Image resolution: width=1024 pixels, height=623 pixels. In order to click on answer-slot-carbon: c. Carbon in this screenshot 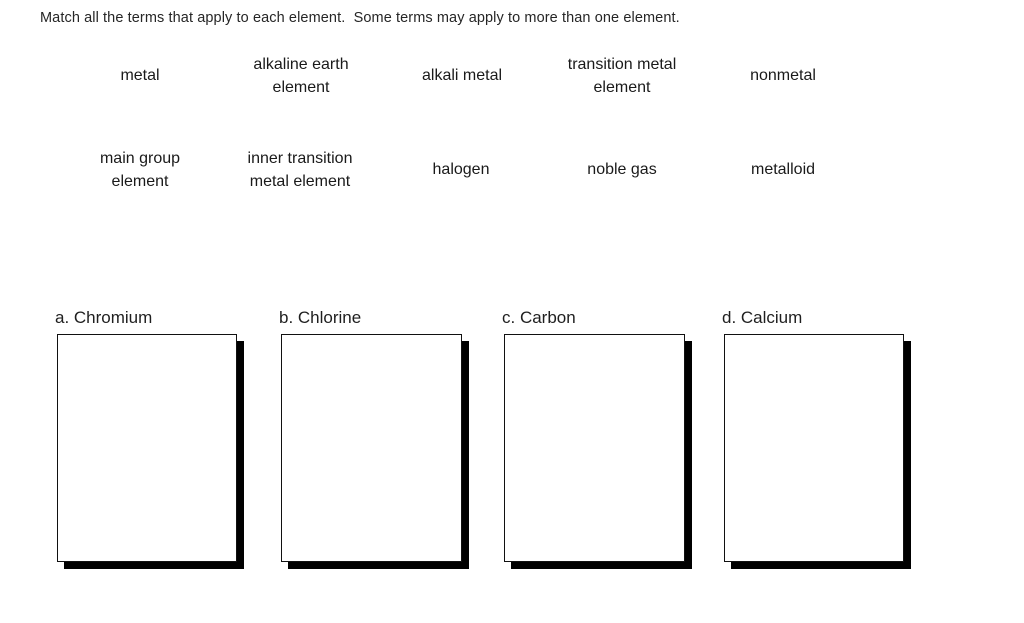, I will do `click(602, 443)`.